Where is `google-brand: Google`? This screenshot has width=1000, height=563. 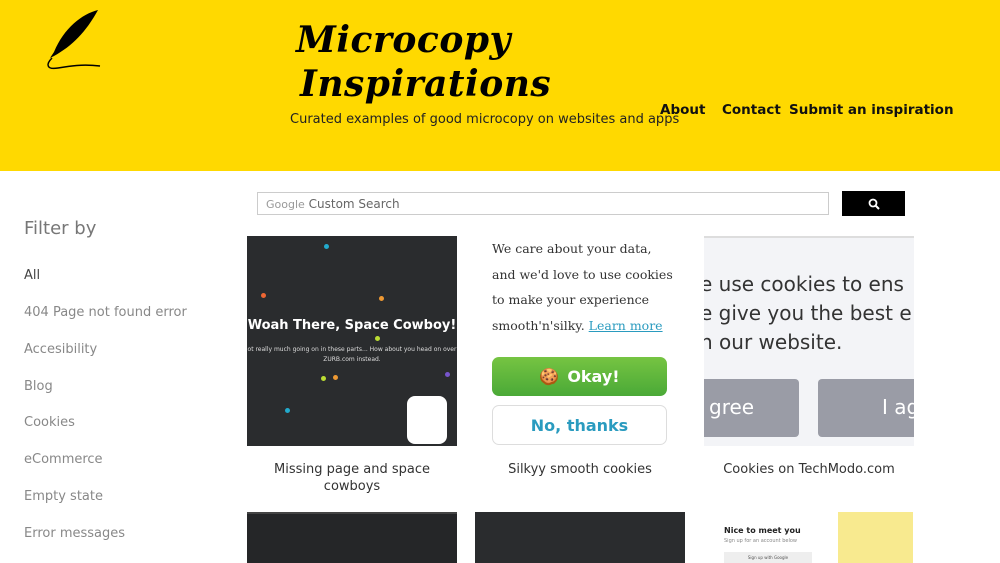 google-brand: Google is located at coordinates (285, 204).